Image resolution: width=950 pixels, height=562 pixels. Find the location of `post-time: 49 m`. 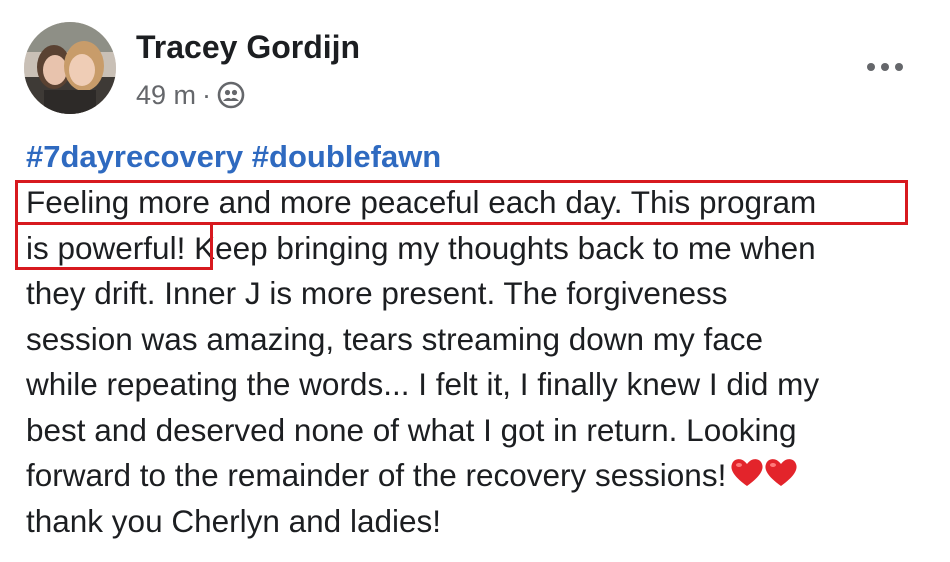

post-time: 49 m is located at coordinates (166, 95).